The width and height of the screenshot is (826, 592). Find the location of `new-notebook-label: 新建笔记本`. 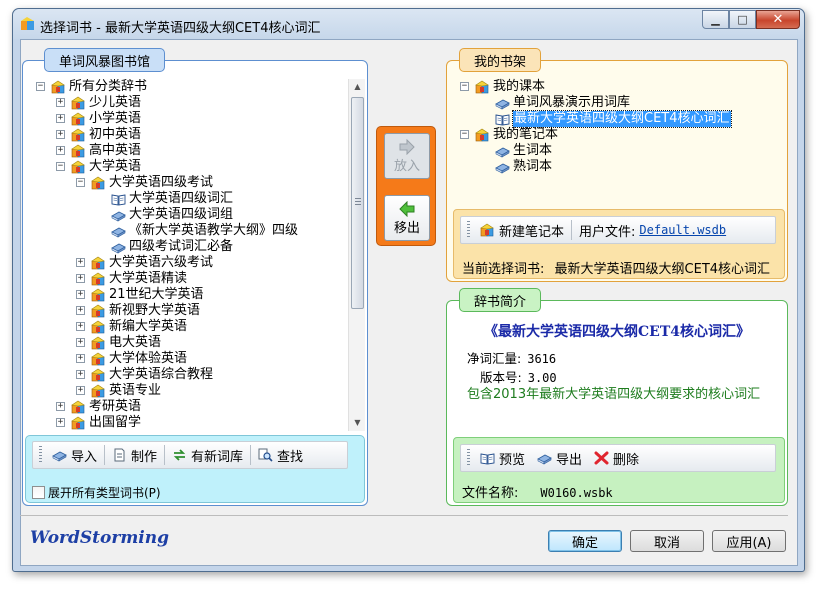

new-notebook-label: 新建笔记本 is located at coordinates (532, 232).